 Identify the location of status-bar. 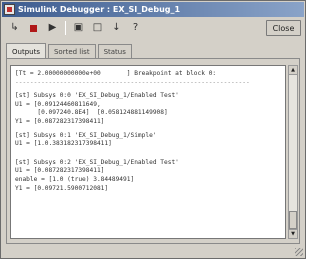
(153, 251).